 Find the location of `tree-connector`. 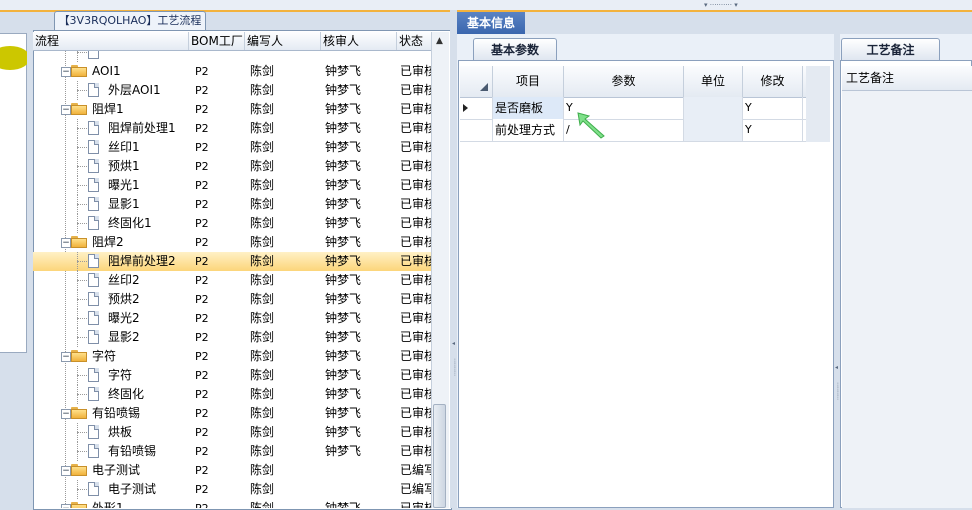

tree-connector is located at coordinates (82, 52).